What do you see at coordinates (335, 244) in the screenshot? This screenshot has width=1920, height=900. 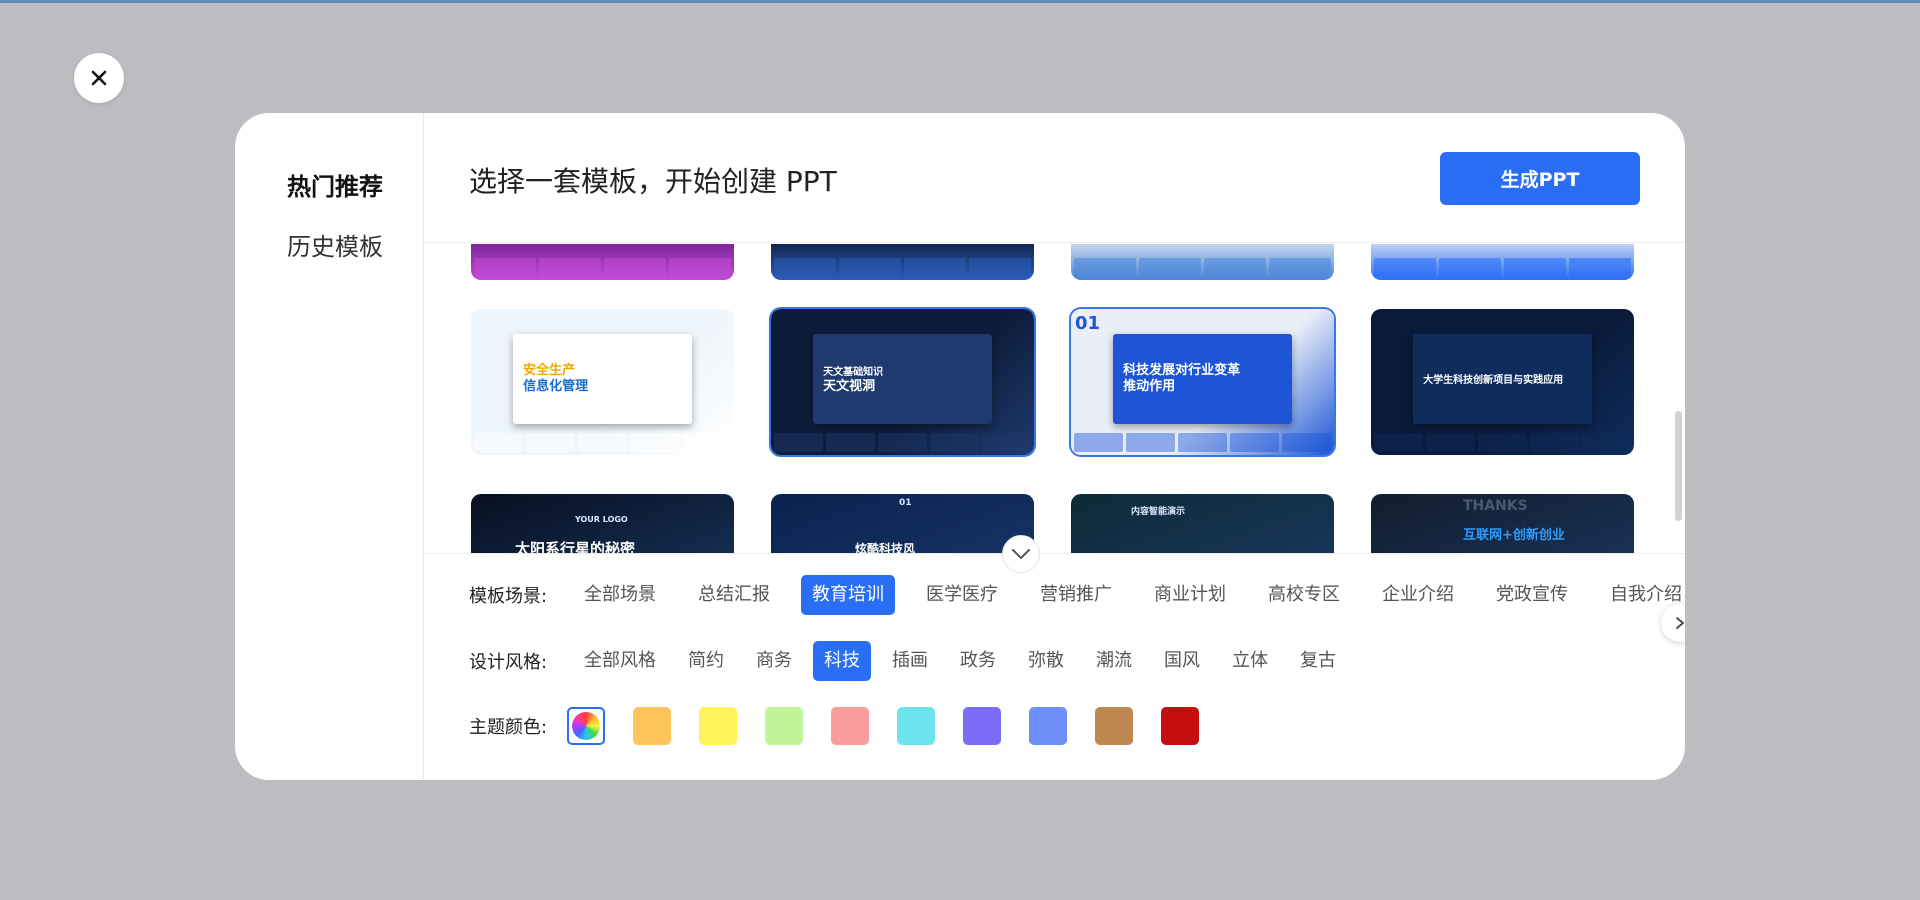 I see `sidebar-item-history-templates: 历史模板` at bounding box center [335, 244].